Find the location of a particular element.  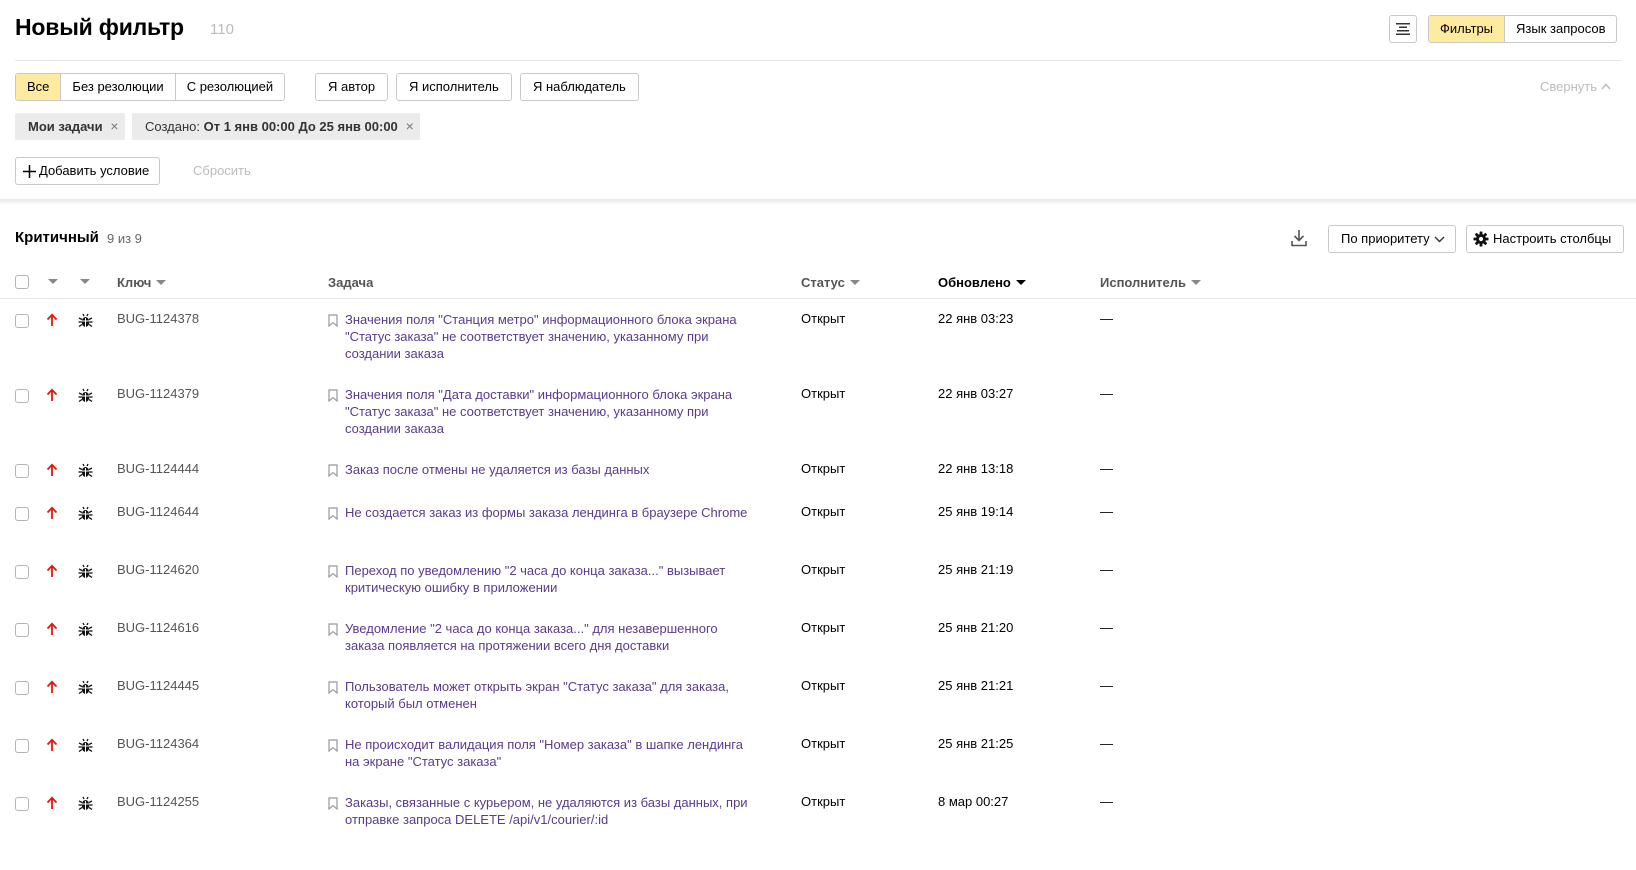

column-status-label: Статус is located at coordinates (823, 282).